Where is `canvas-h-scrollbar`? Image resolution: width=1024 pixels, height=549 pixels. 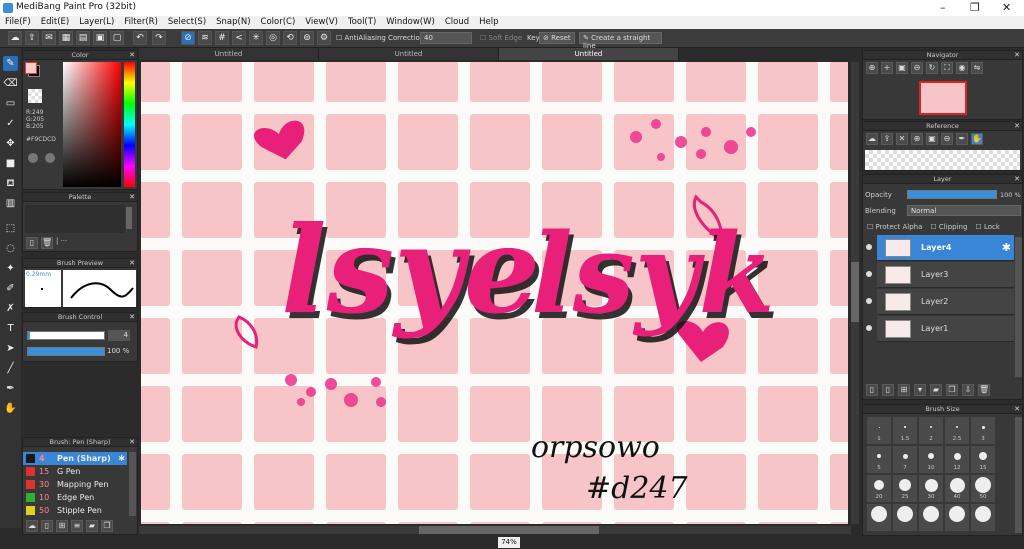
canvas-h-scrollbar is located at coordinates (495, 530).